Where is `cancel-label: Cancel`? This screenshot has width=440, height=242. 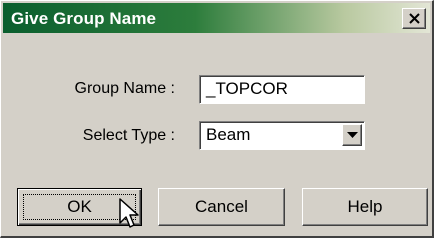
cancel-label: Cancel is located at coordinates (221, 206).